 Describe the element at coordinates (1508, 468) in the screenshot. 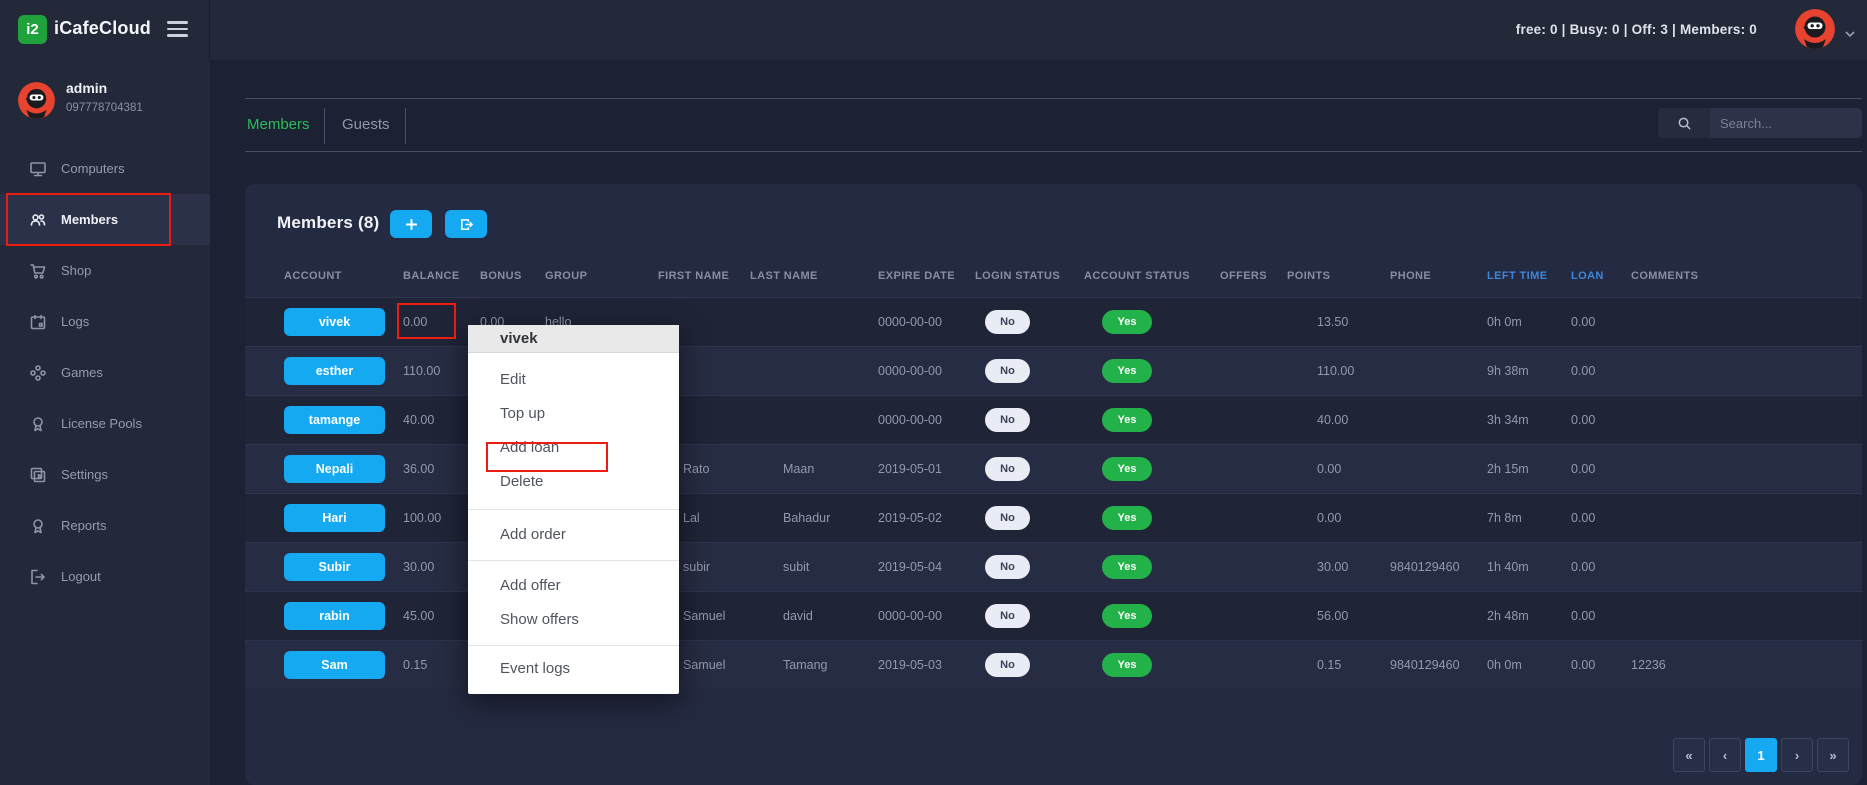

I see `left-cell: 2h 15m` at that location.